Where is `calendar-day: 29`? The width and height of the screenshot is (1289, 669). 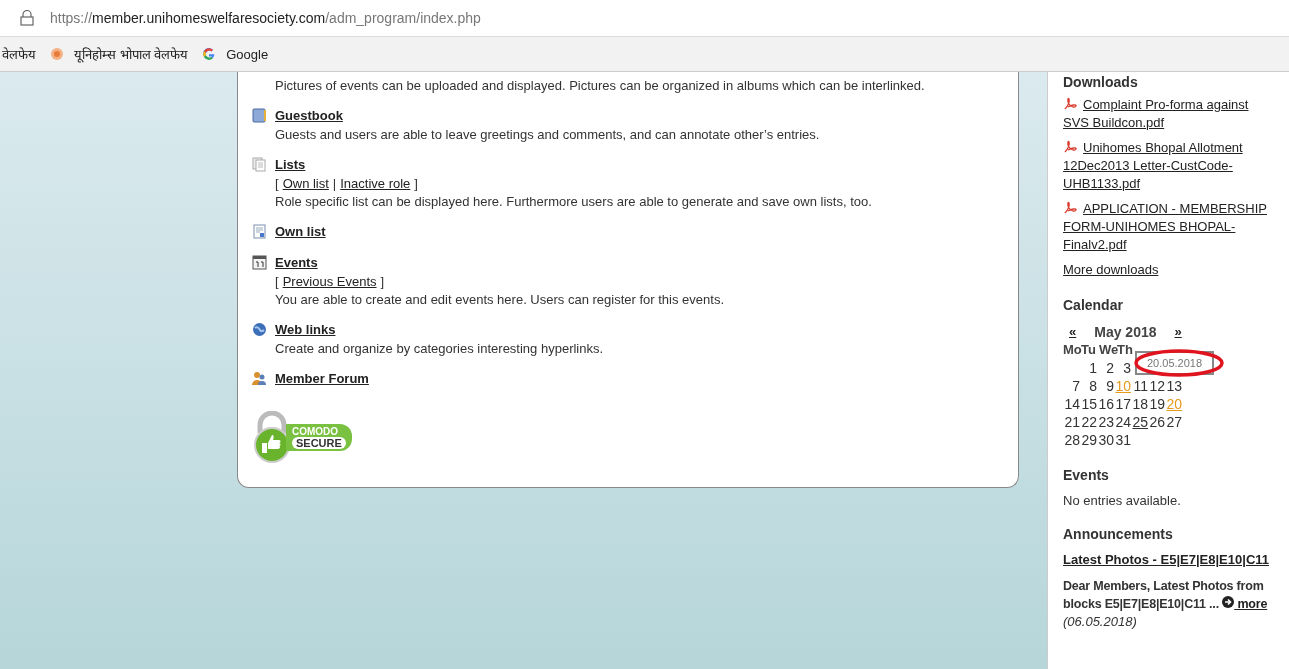
calendar-day: 29 is located at coordinates (1088, 440).